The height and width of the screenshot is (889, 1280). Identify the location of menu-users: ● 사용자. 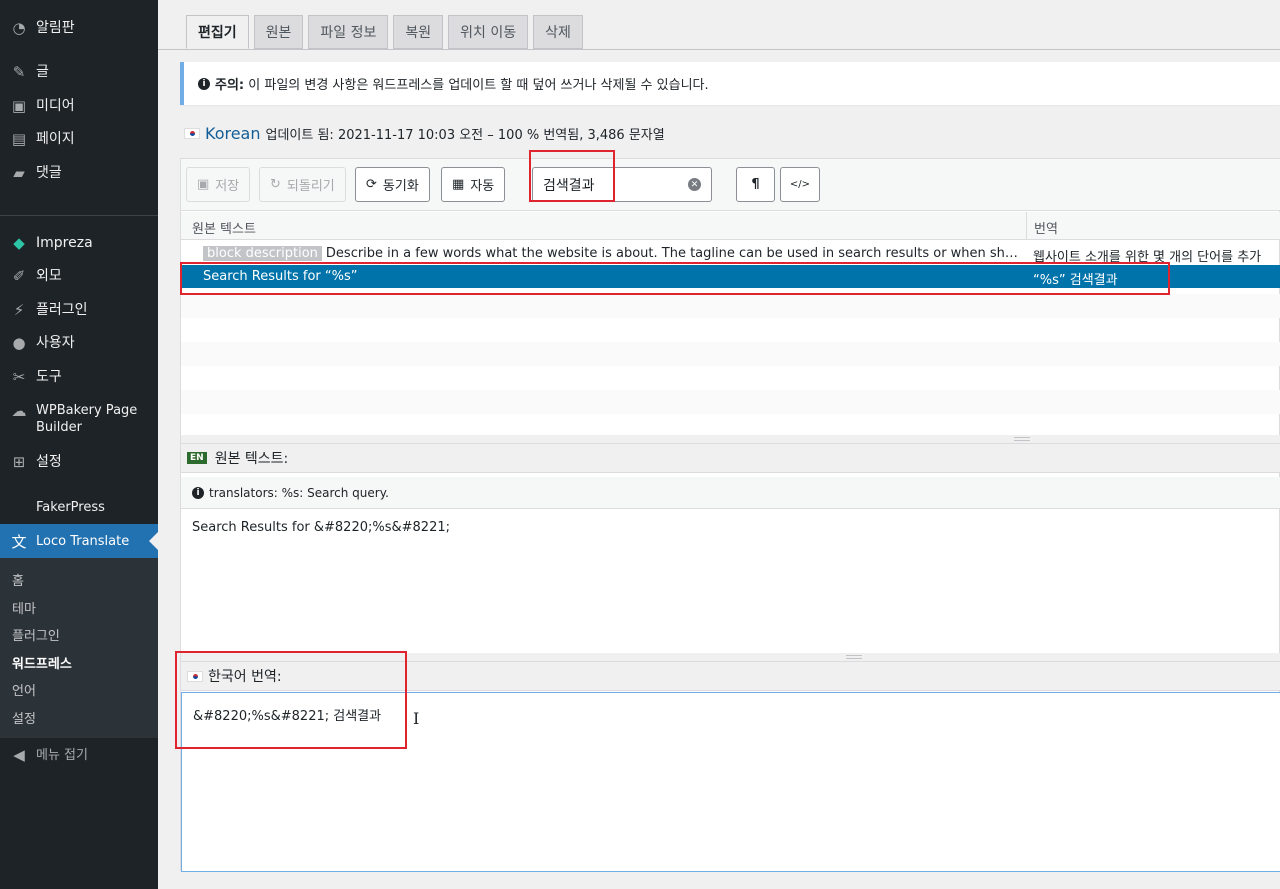
(79, 343).